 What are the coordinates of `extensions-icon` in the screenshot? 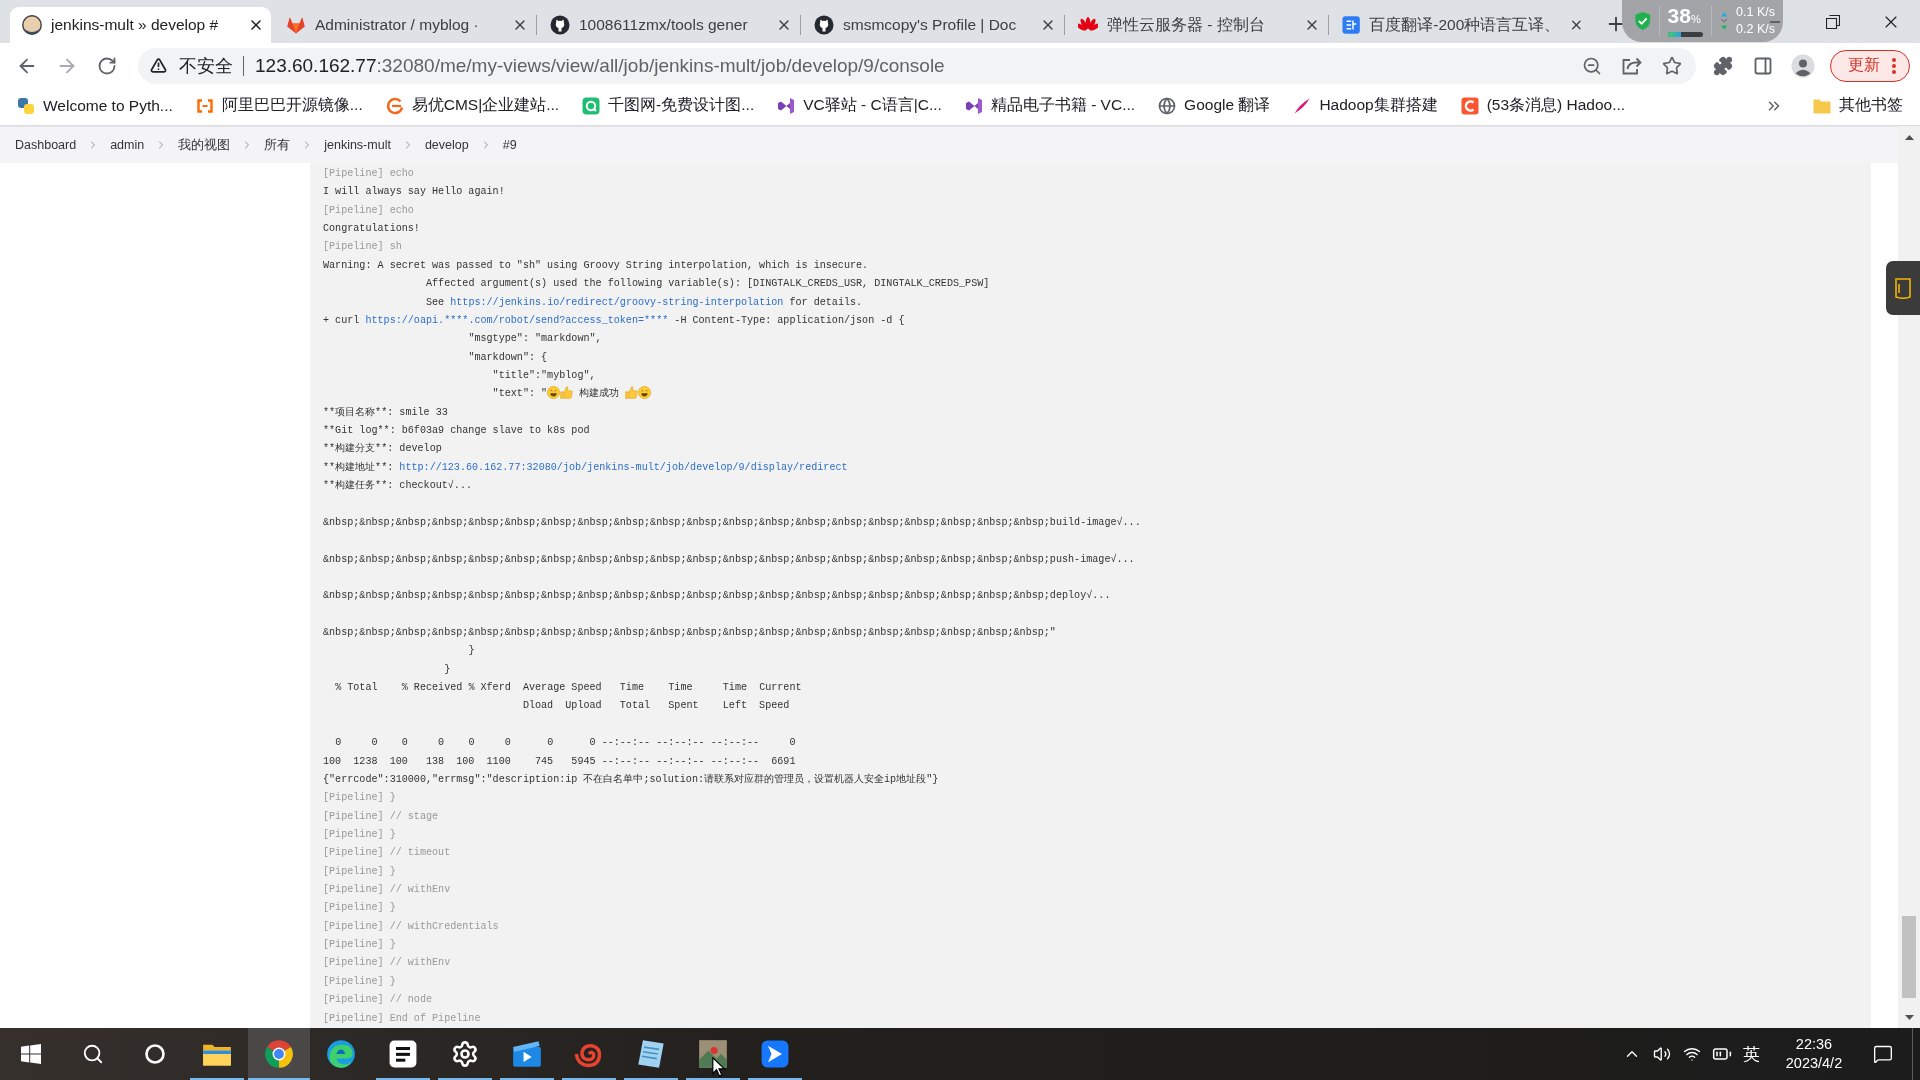 It's located at (1723, 65).